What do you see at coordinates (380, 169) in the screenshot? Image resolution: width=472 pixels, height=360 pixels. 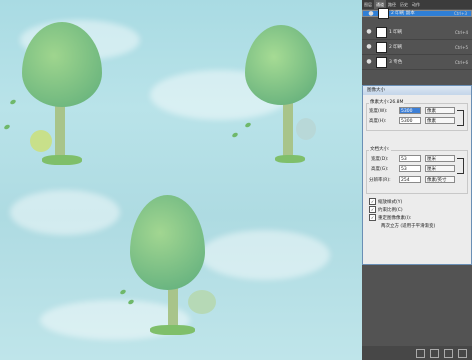 I see `doc-height-label: 高度(G):` at bounding box center [380, 169].